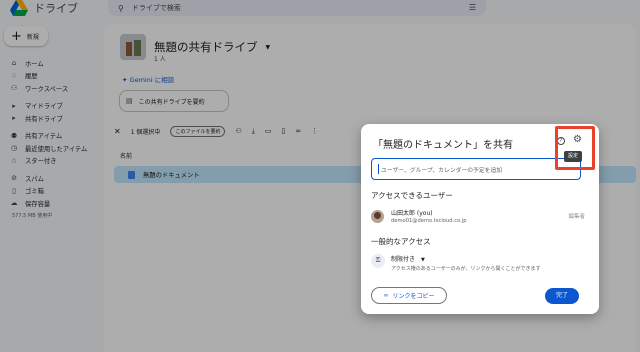 This screenshot has width=640, height=352. I want to click on dropdown-arrow-icon: ▼, so click(422, 260).